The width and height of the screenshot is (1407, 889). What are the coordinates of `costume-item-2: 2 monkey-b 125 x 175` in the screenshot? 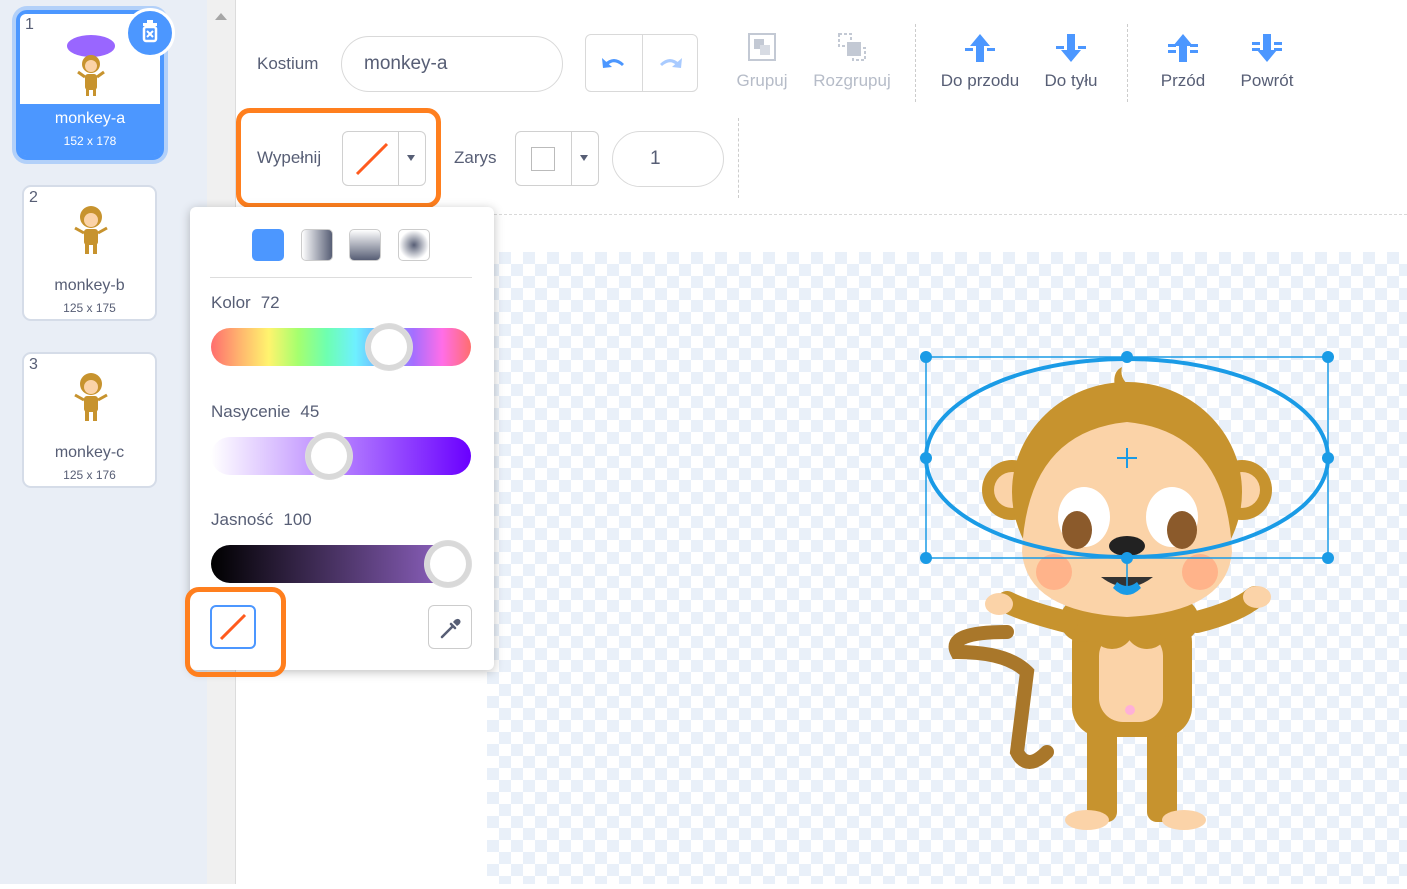 It's located at (89, 253).